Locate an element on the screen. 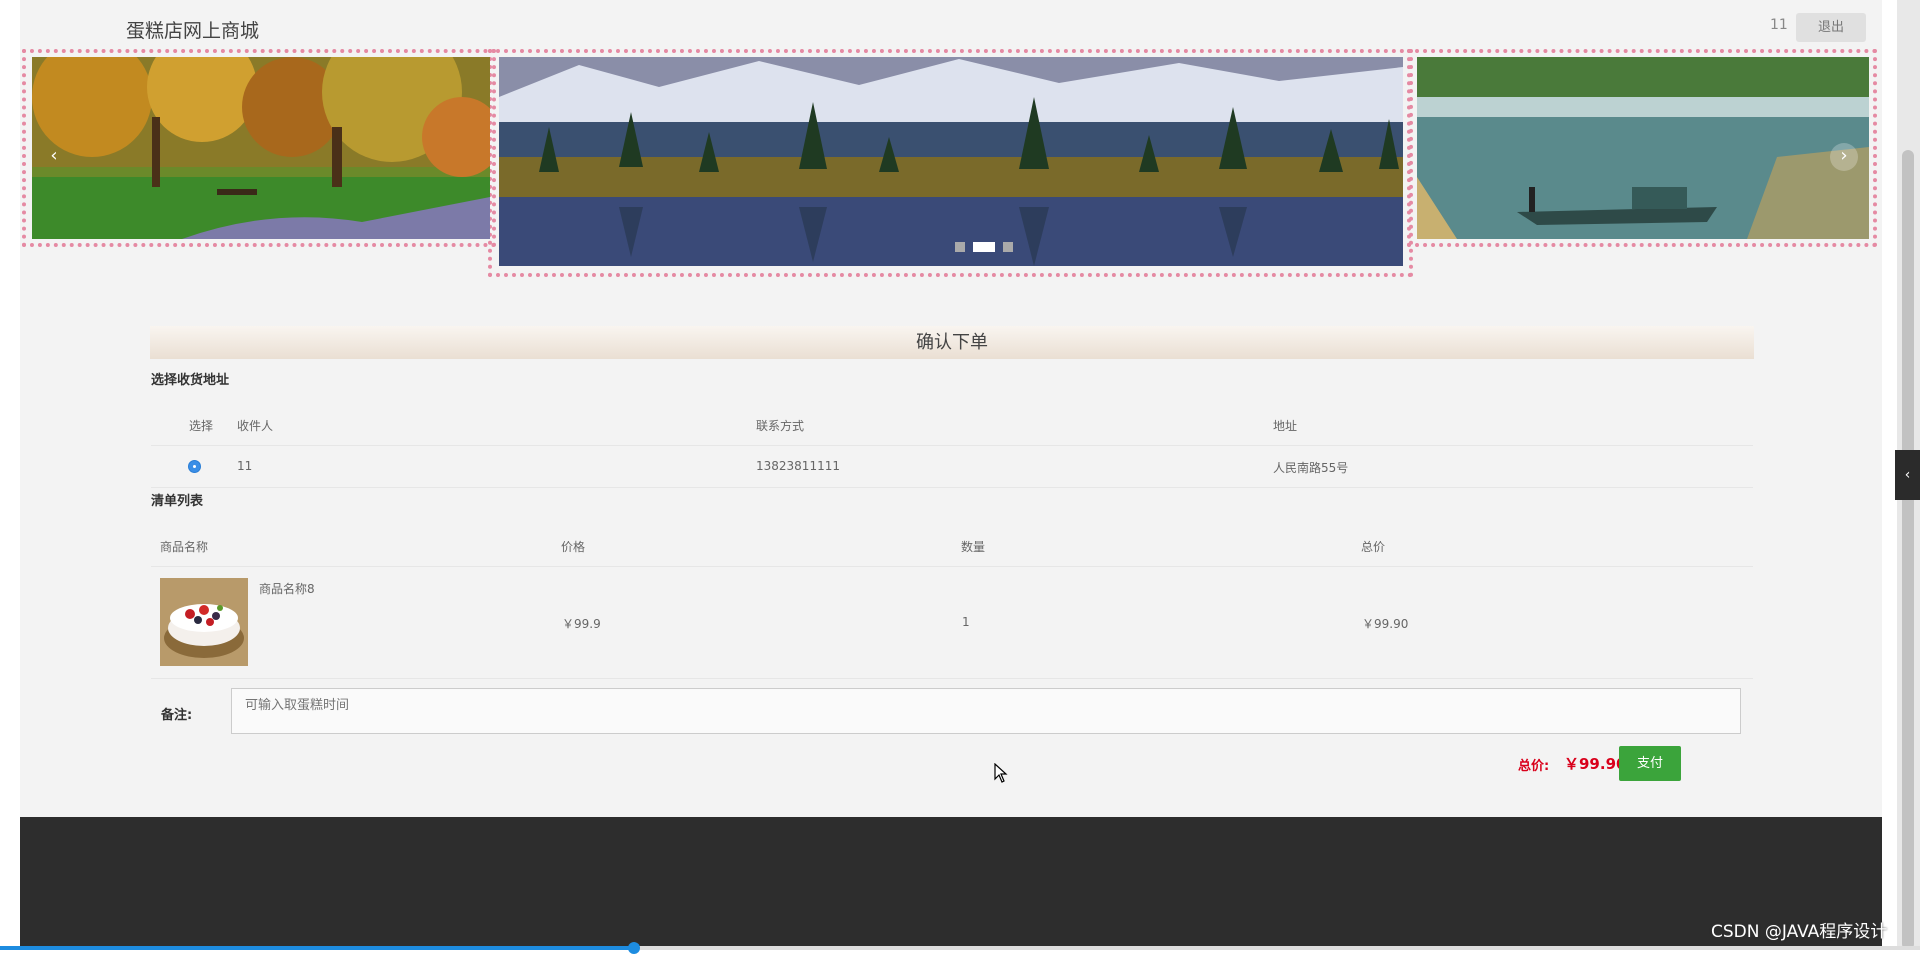 The image size is (1920, 954). address-contact: 13823811111 is located at coordinates (798, 466).